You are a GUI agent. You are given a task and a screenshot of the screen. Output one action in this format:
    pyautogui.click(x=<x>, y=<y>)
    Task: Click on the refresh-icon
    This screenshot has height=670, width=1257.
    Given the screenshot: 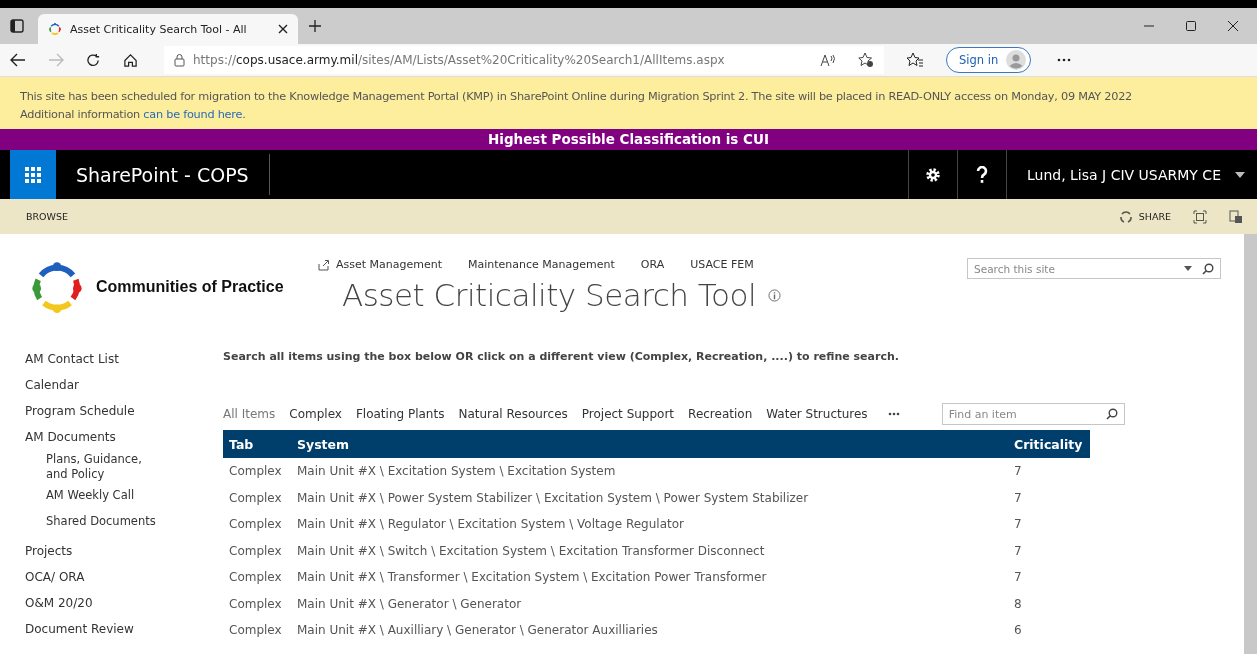 What is the action you would take?
    pyautogui.click(x=93, y=60)
    